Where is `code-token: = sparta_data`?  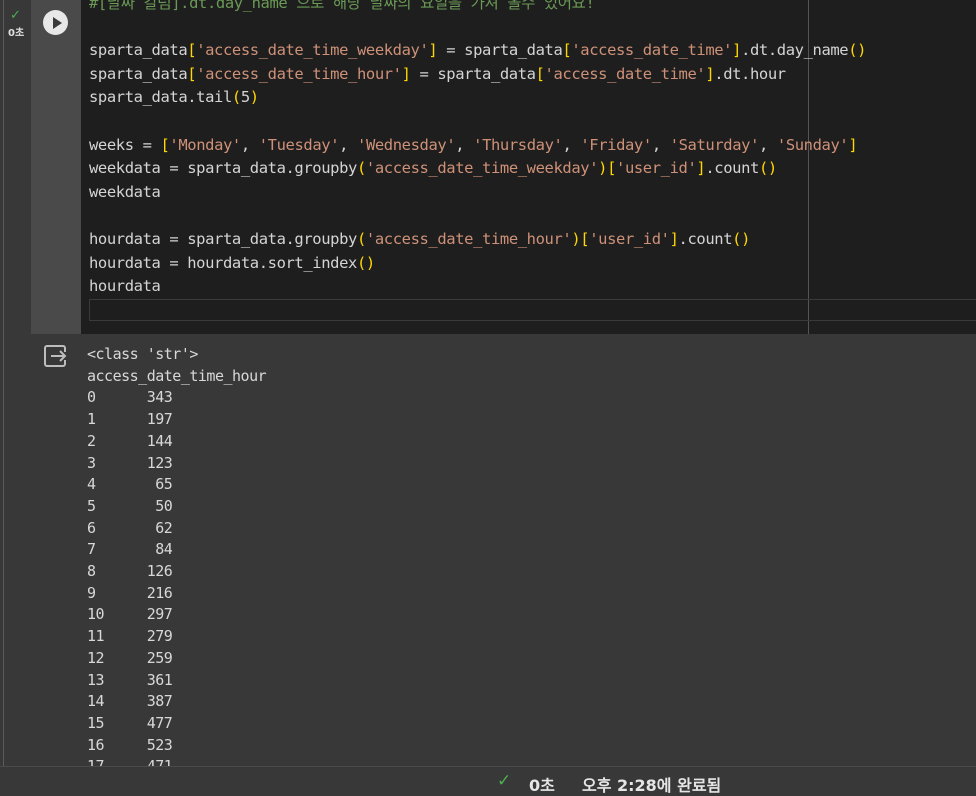 code-token: = sparta_data is located at coordinates (473, 73).